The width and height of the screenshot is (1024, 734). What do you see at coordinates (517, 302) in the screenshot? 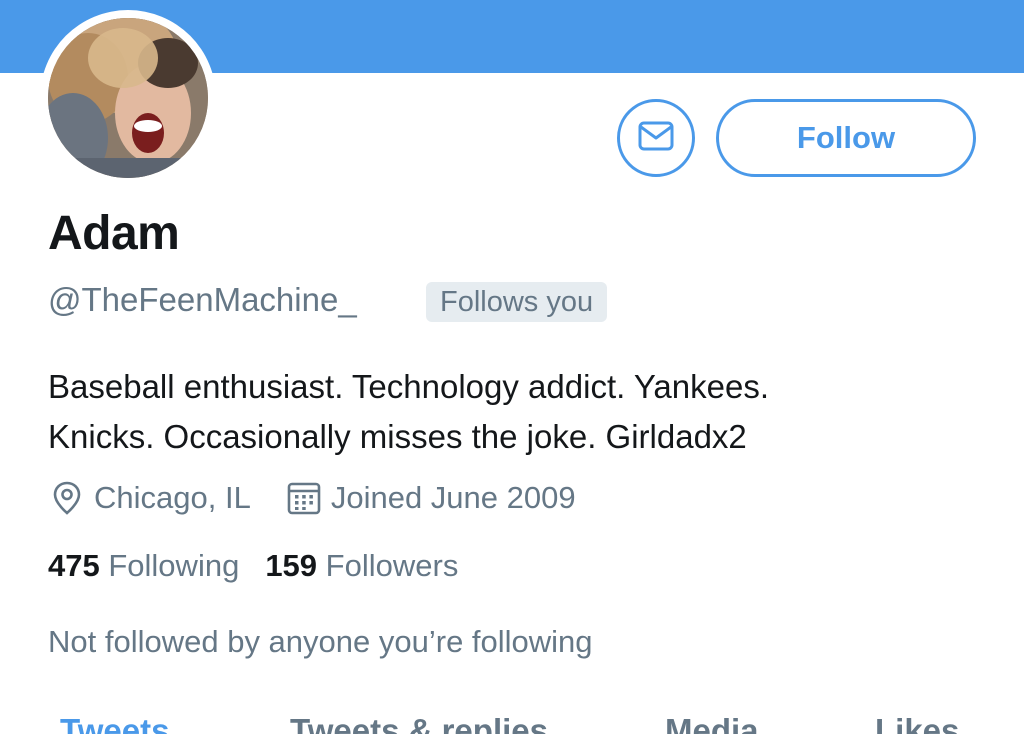
I see `follows-you-badge: Follows you` at bounding box center [517, 302].